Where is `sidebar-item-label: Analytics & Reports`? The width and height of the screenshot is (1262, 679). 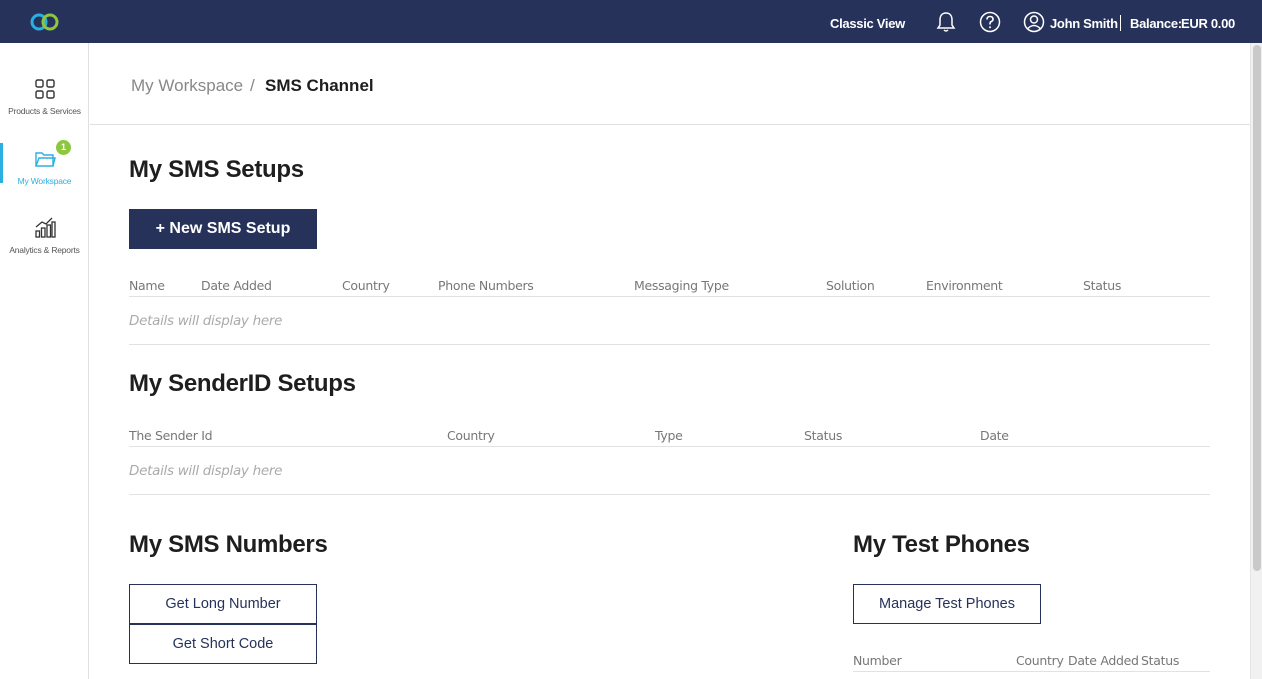 sidebar-item-label: Analytics & Reports is located at coordinates (44, 250).